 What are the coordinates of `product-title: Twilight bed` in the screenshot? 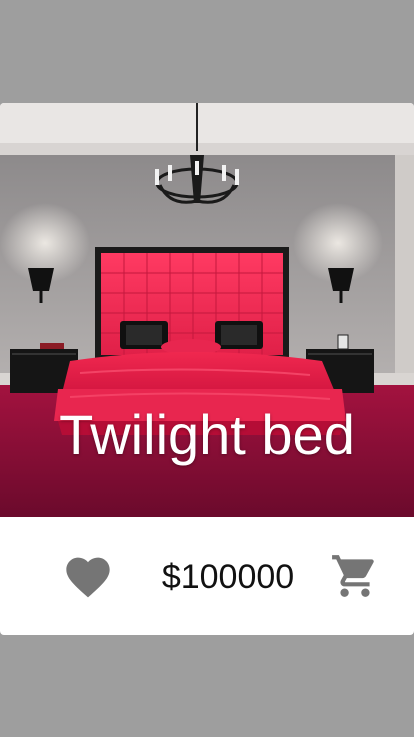 It's located at (207, 434).